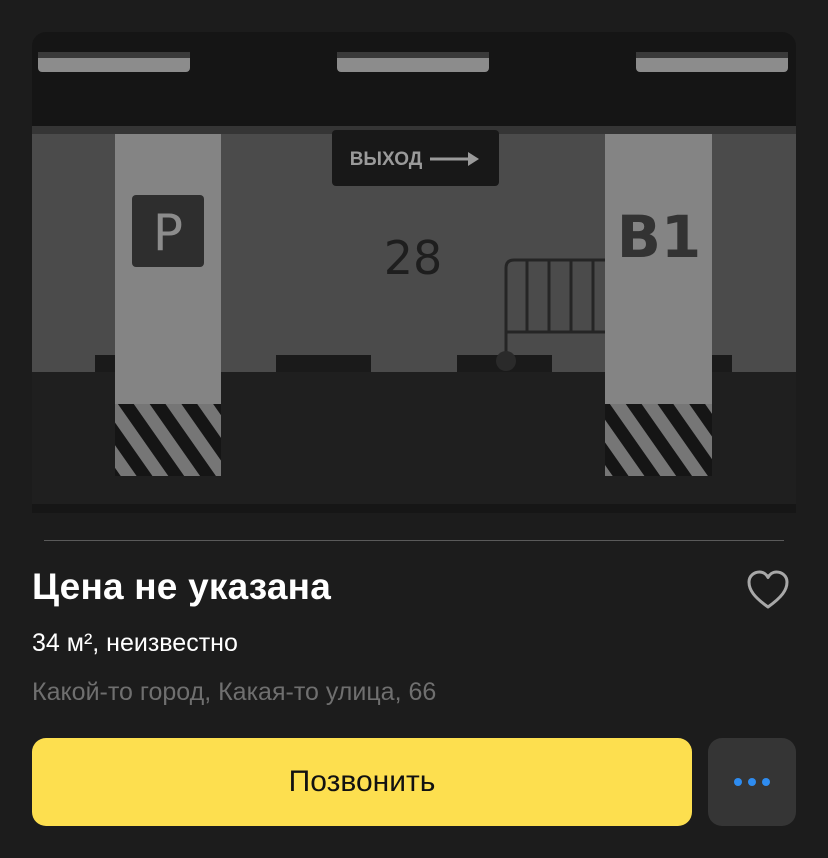 This screenshot has width=828, height=858. Describe the element at coordinates (181, 586) in the screenshot. I see `price: Цена не указана` at that location.